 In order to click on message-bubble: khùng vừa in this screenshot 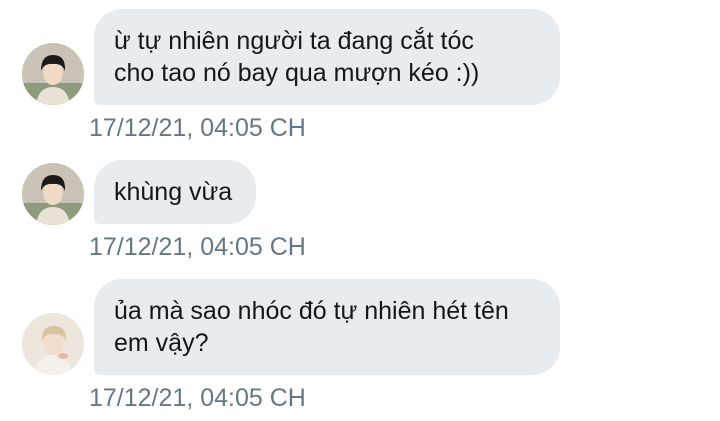, I will do `click(175, 192)`.